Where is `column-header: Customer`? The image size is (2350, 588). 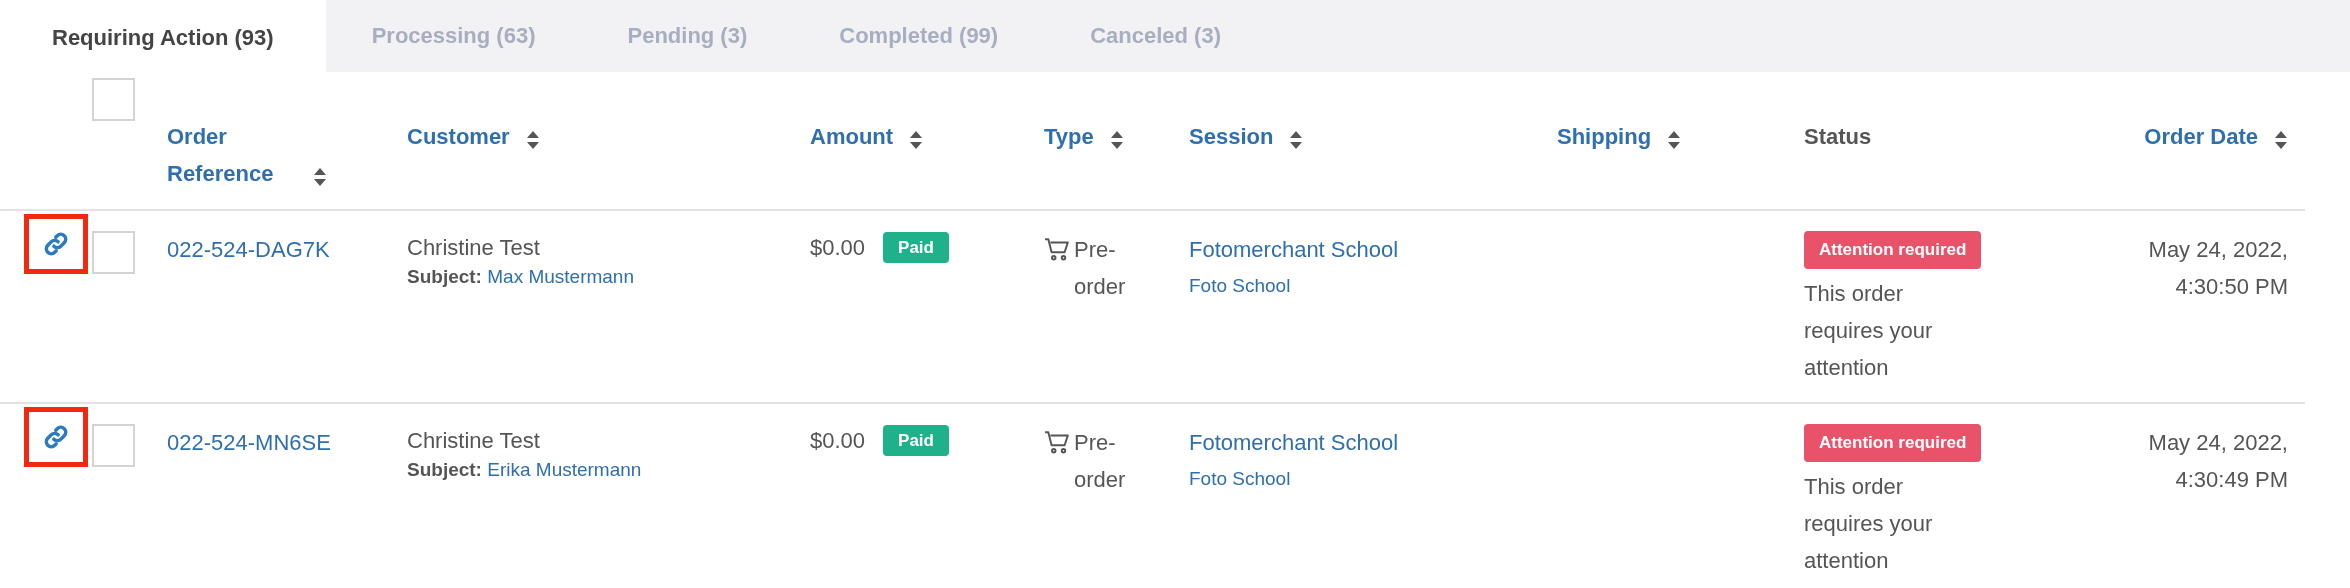
column-header: Customer is located at coordinates (458, 136).